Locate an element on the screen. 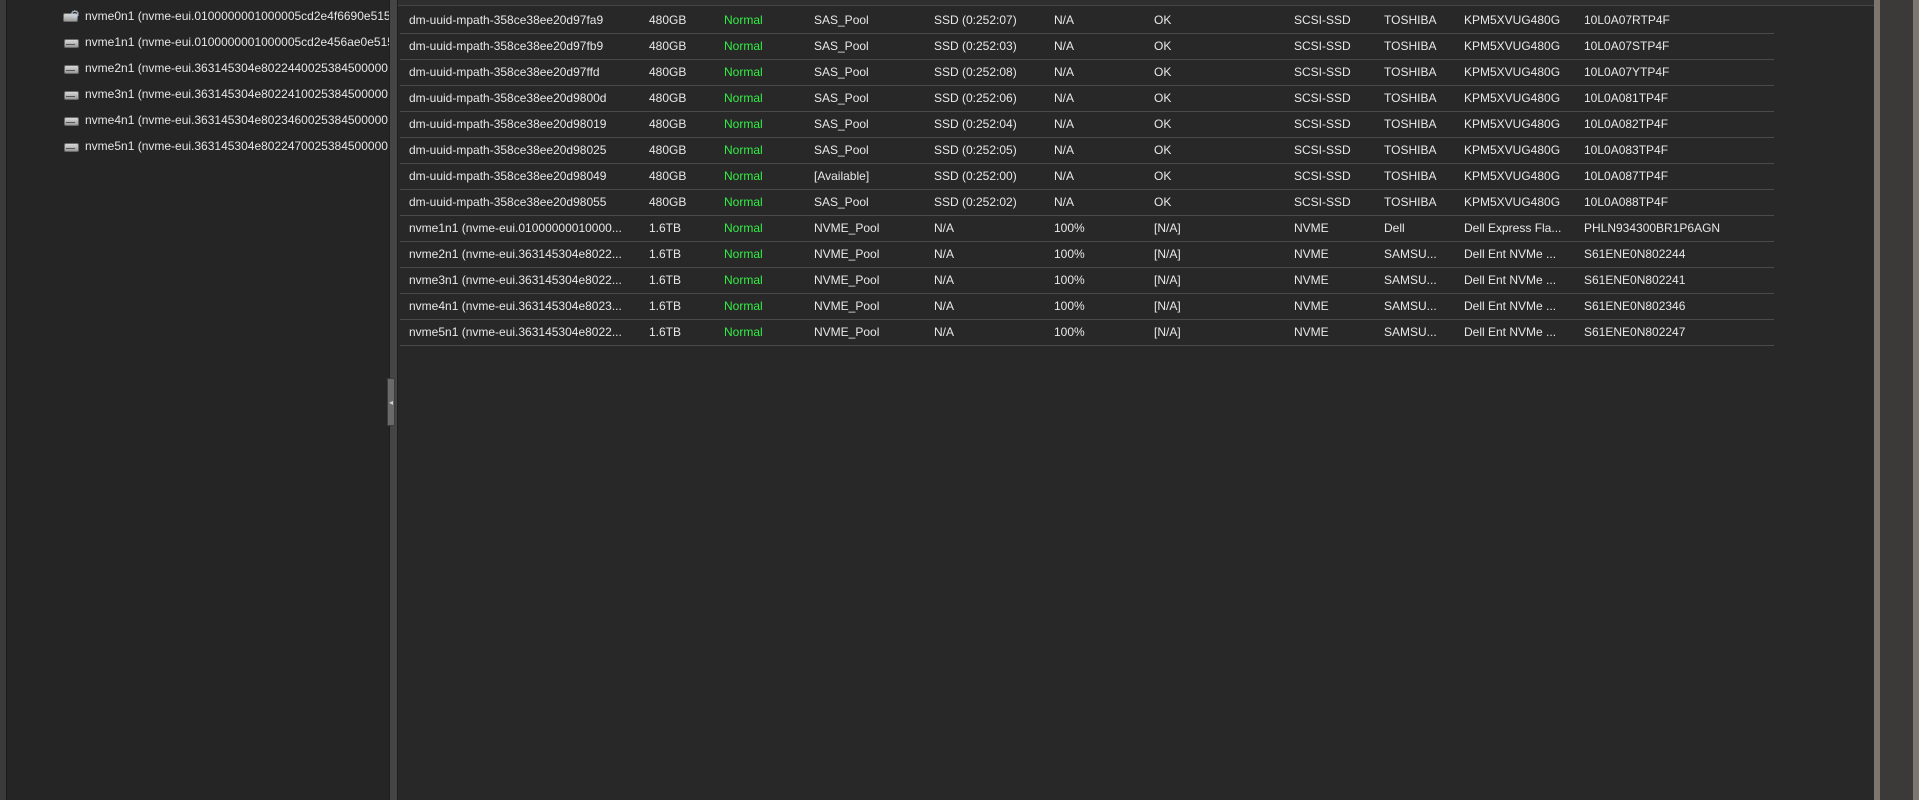 The width and height of the screenshot is (1919, 800). cell-serial: S61ENE0N802244 is located at coordinates (1635, 254).